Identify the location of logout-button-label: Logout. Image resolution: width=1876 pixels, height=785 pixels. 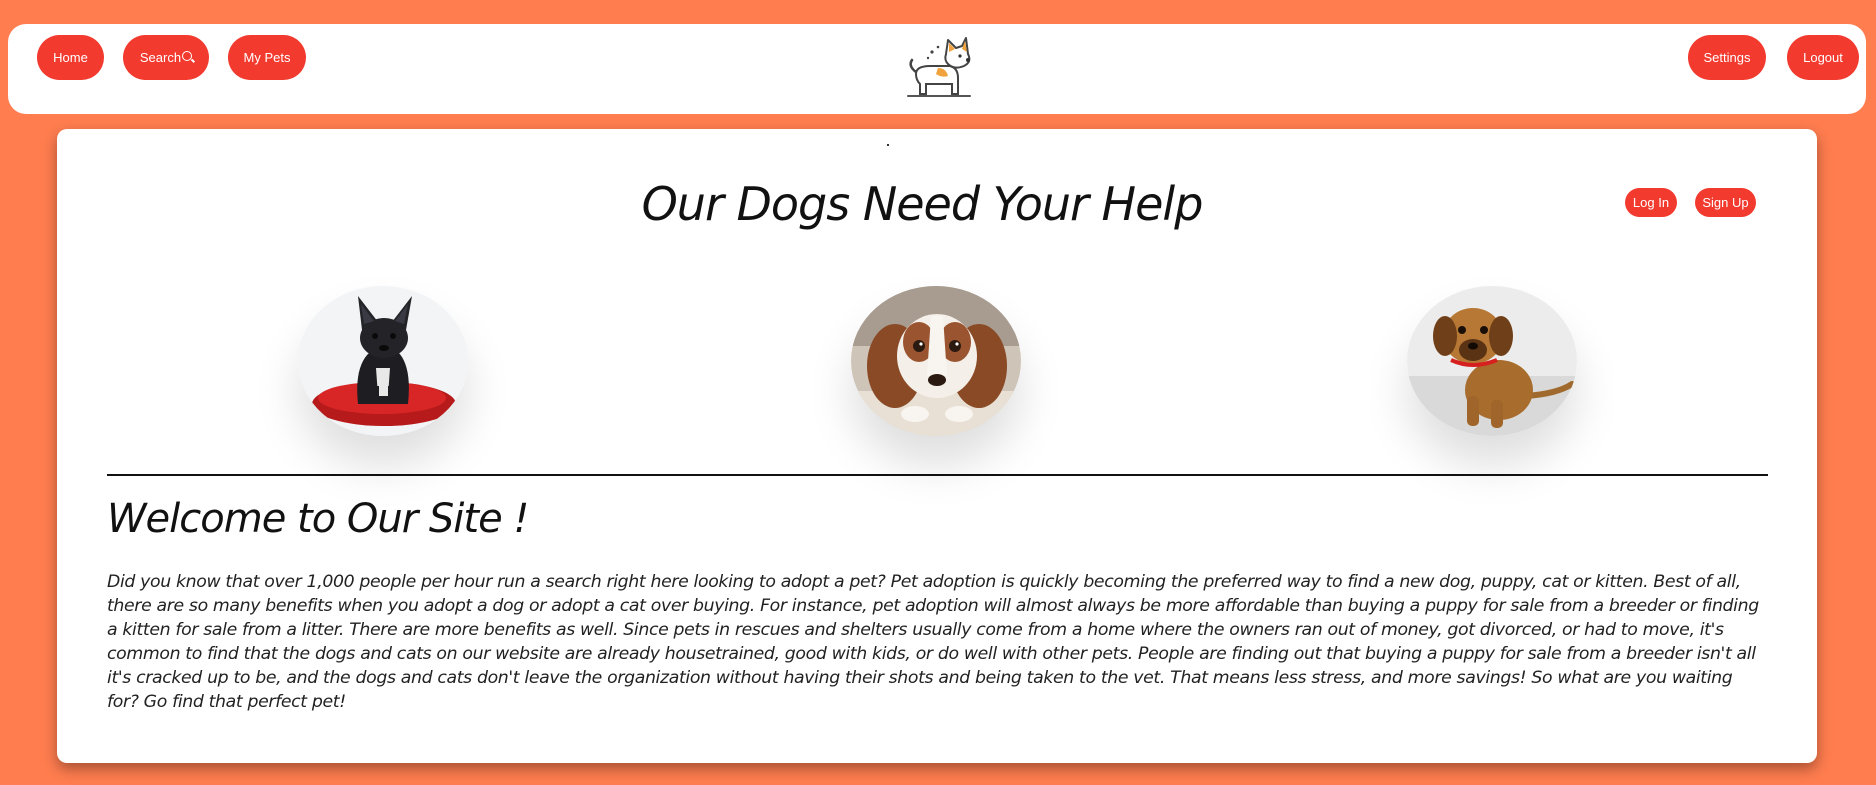
(1823, 57).